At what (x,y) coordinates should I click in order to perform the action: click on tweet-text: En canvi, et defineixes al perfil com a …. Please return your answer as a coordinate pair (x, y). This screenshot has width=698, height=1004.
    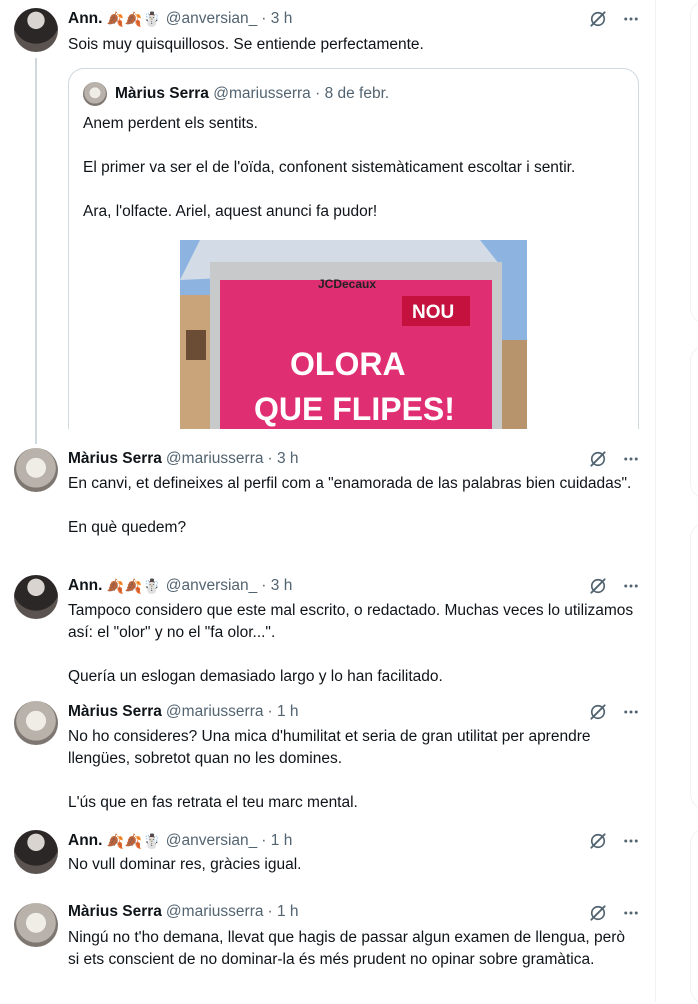
    Looking at the image, I should click on (350, 505).